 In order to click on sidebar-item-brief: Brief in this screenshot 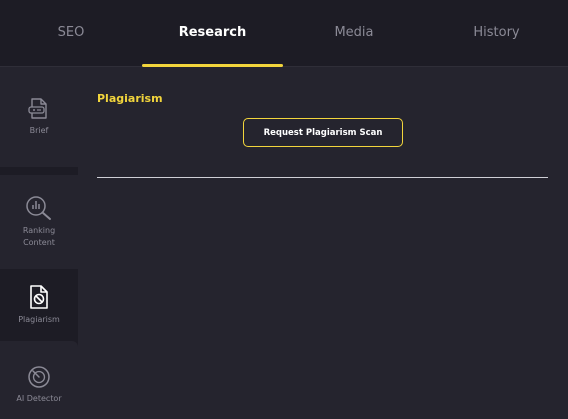, I will do `click(39, 117)`.